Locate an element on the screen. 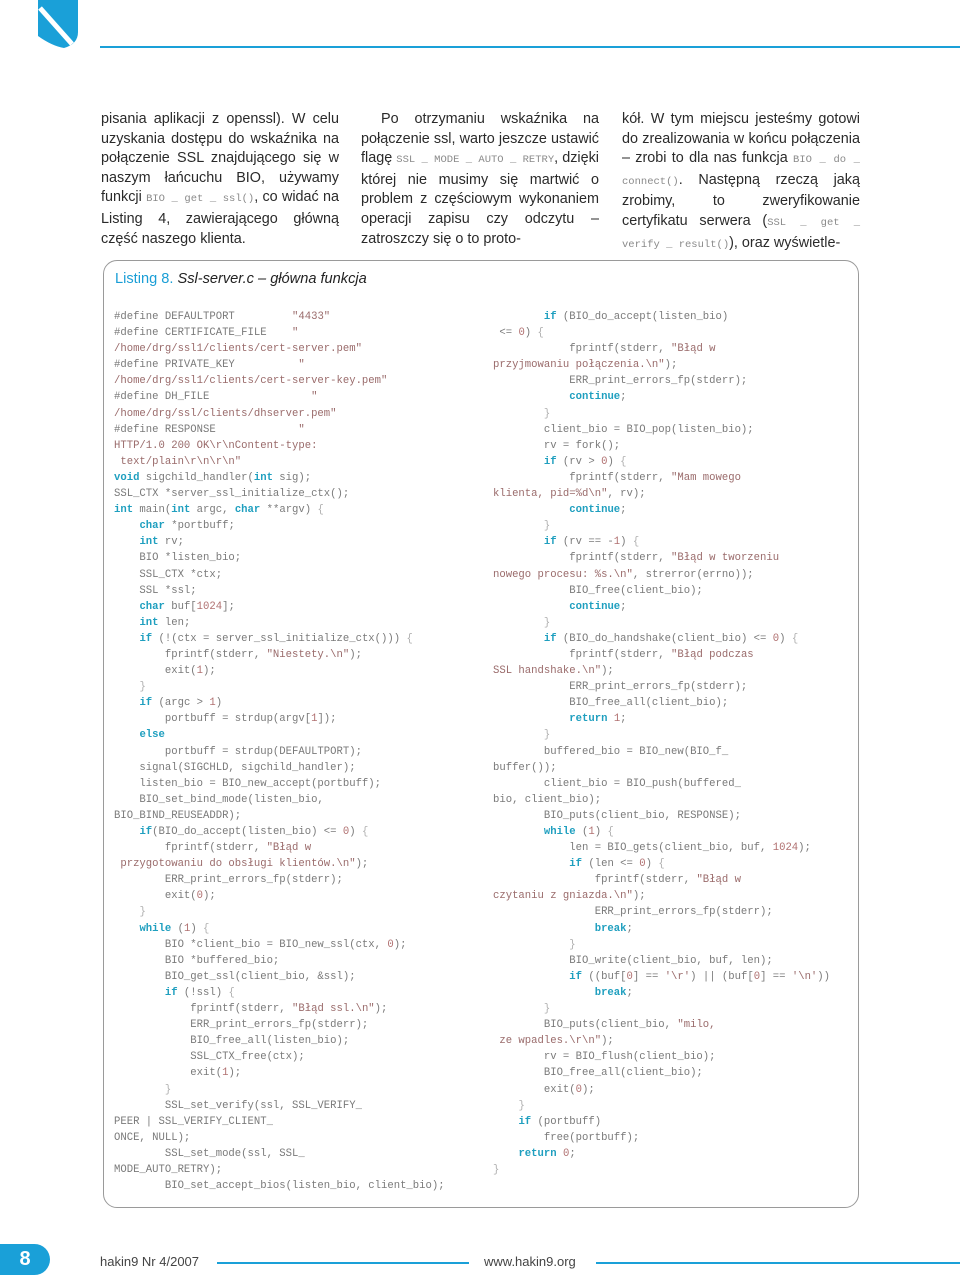 The height and width of the screenshot is (1277, 960). footer-rule is located at coordinates (343, 1263).